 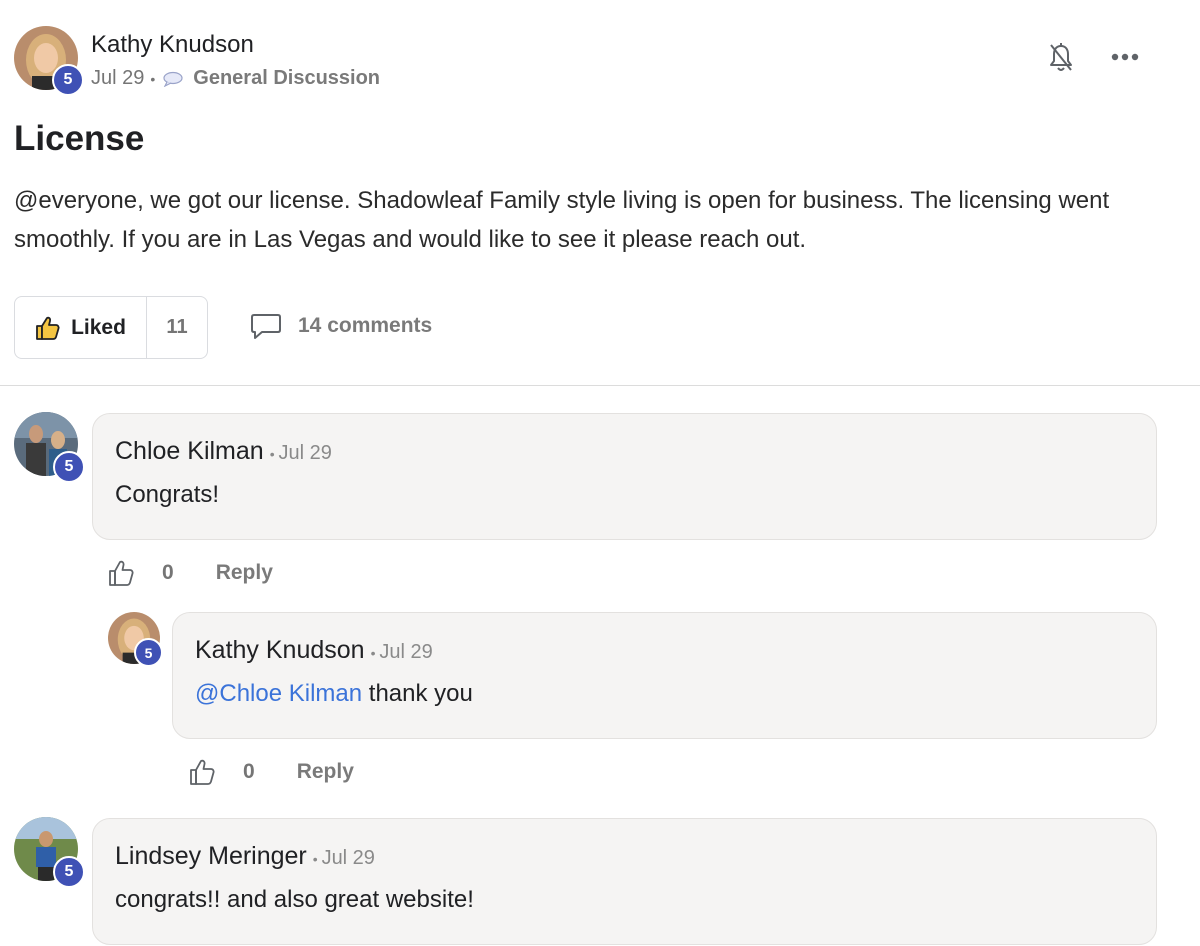 I want to click on liked-label: Liked, so click(x=98, y=327).